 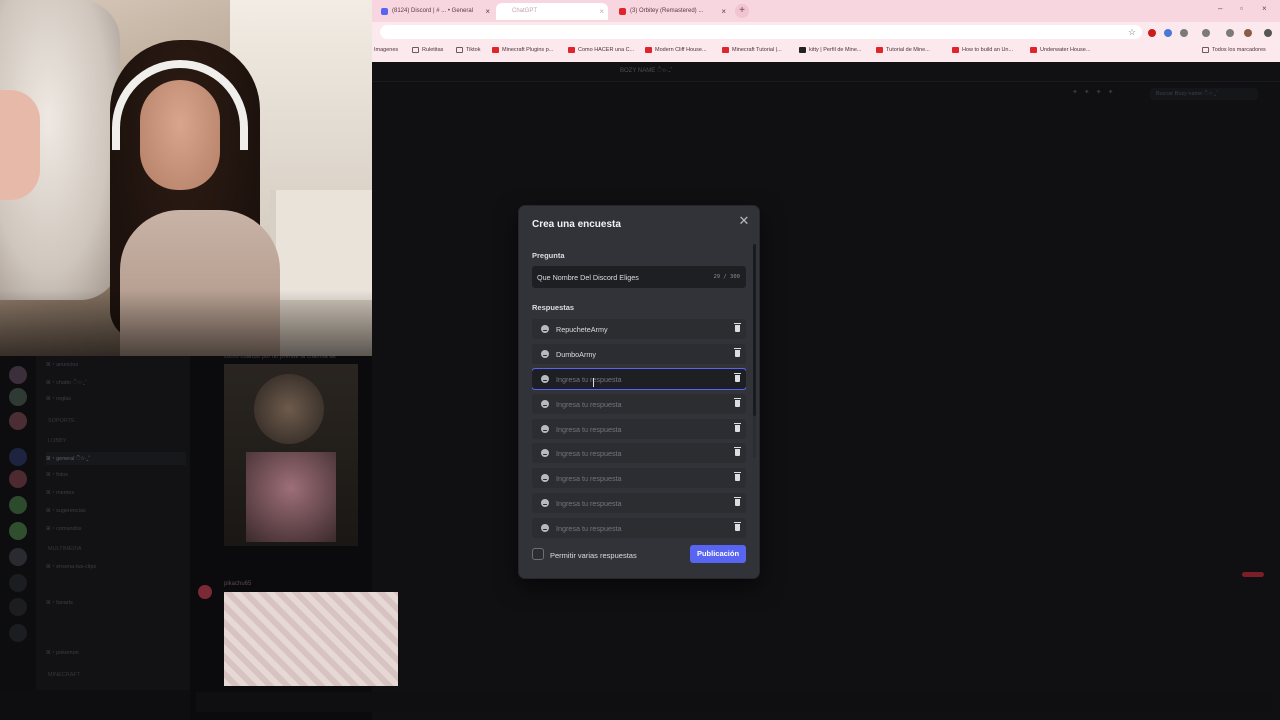 I want to click on bookmark-star-icon: ☆, so click(x=1132, y=32).